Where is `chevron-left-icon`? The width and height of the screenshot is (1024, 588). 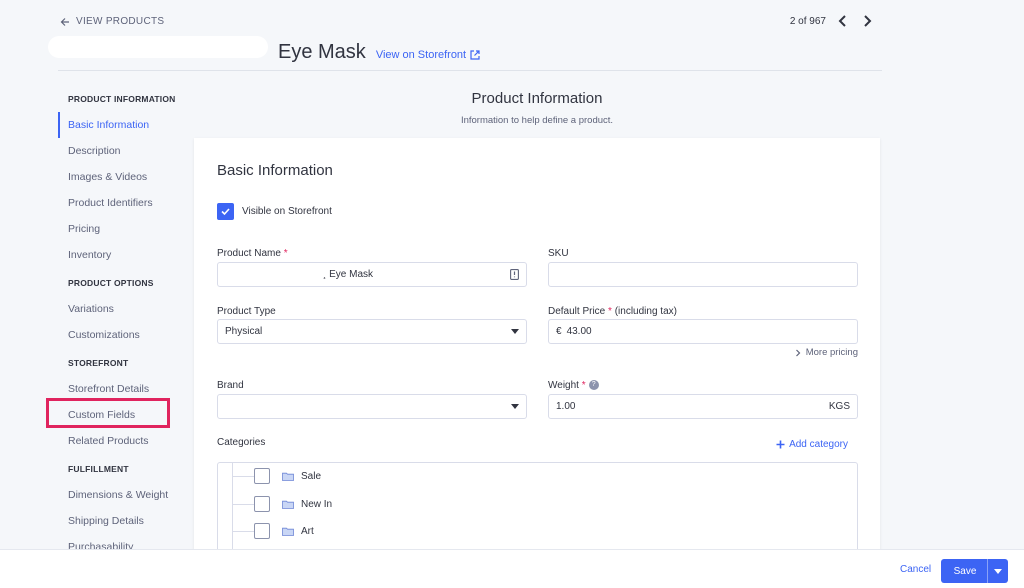 chevron-left-icon is located at coordinates (843, 21).